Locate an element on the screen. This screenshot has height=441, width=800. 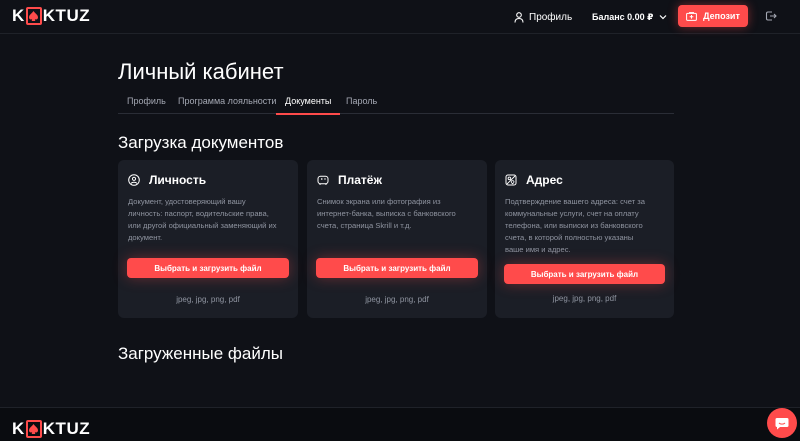
tab-loyalty: Программа лояльности is located at coordinates (227, 105).